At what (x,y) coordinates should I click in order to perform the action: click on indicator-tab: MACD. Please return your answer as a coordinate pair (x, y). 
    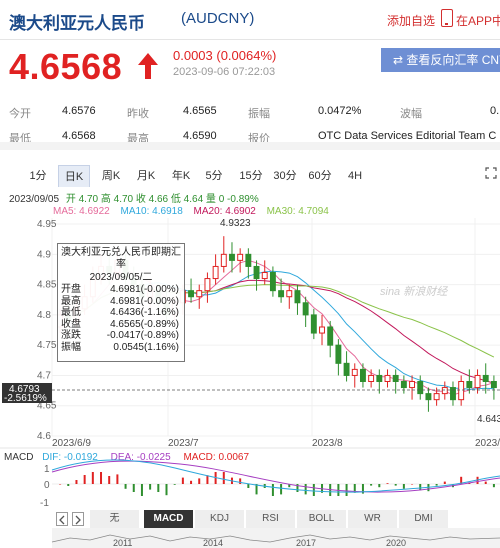
    Looking at the image, I should click on (169, 519).